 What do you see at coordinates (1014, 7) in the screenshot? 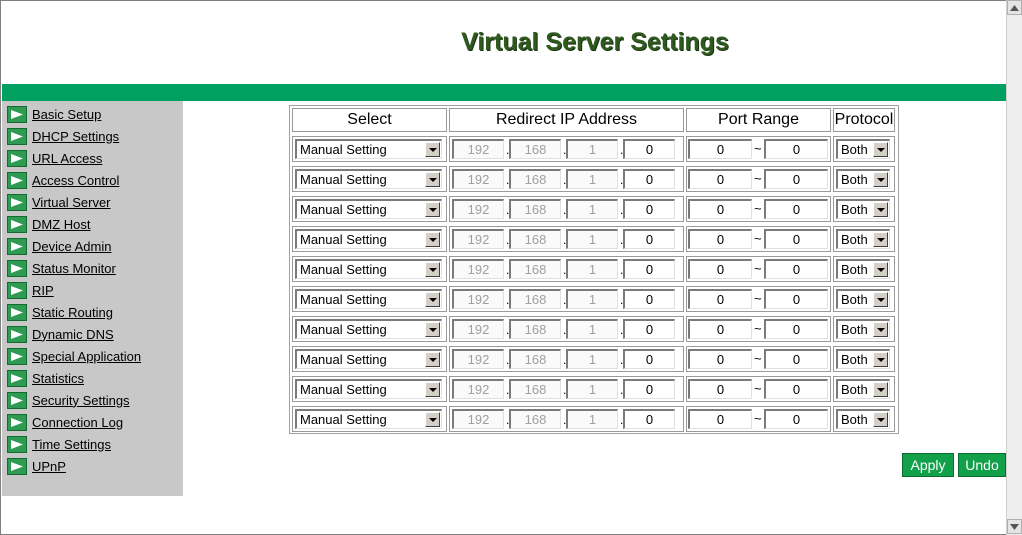
I see `scroll-up-button` at bounding box center [1014, 7].